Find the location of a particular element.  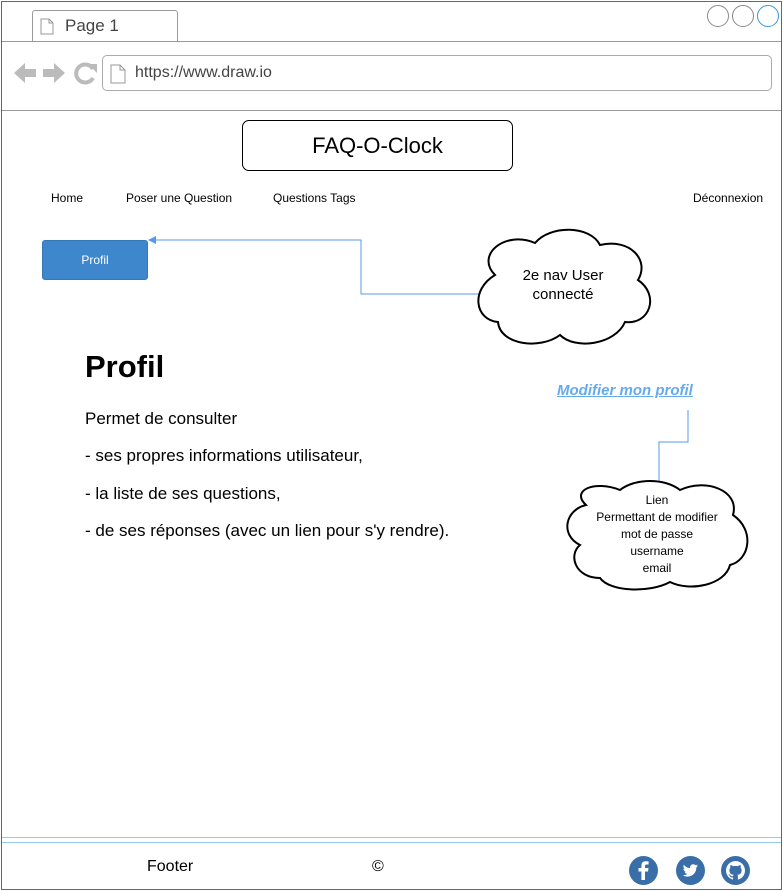

close-button is located at coordinates (768, 16).